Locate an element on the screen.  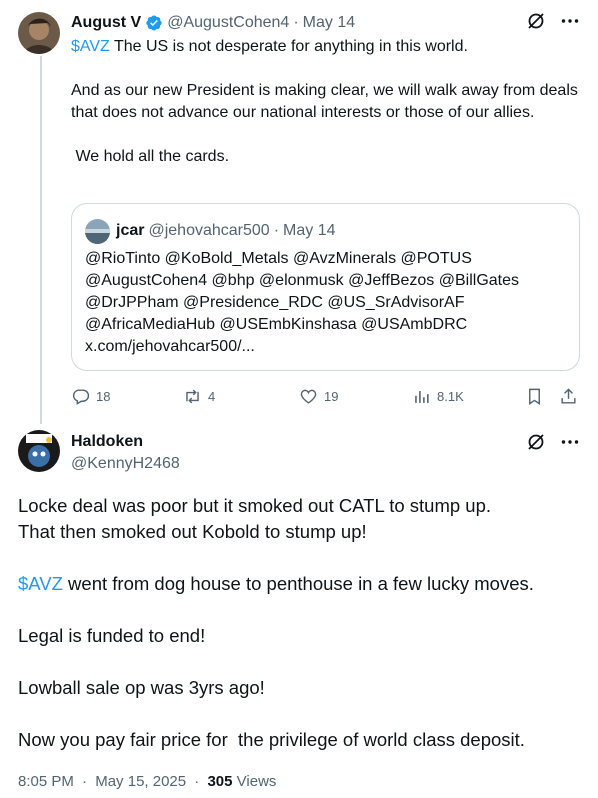
views-count: 8.1K is located at coordinates (450, 396).